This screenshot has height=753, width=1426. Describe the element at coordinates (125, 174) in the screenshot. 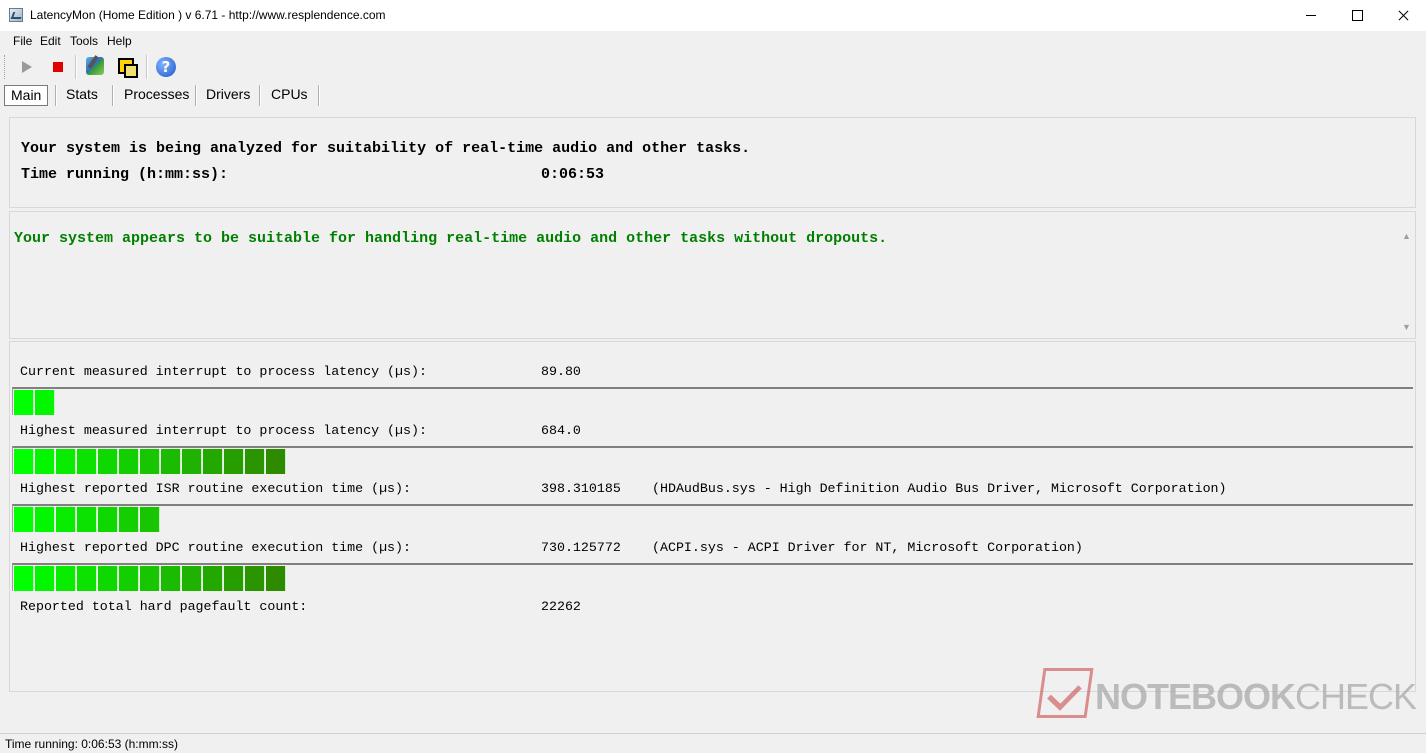

I see `time-running-label: Time running (h:mm:ss):` at that location.